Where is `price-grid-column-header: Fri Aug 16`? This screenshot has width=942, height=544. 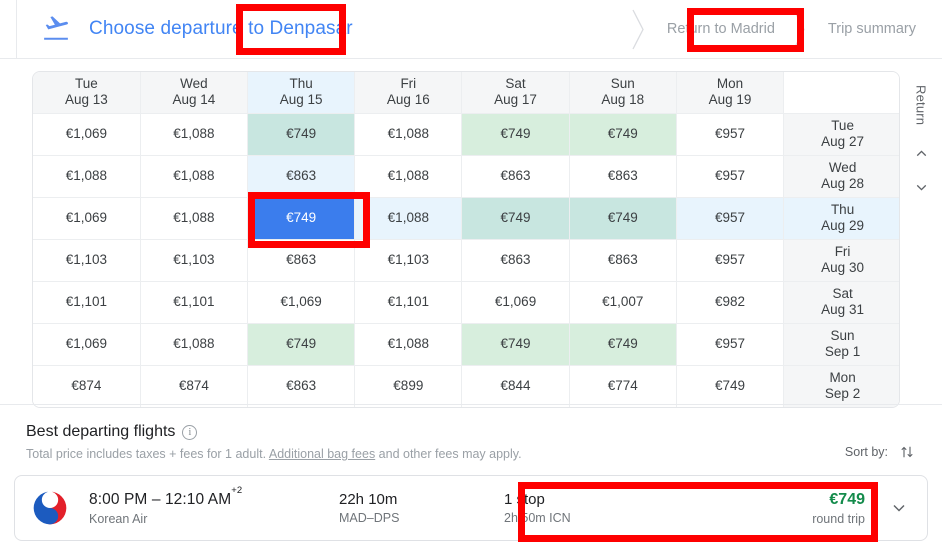
price-grid-column-header: Fri Aug 16 is located at coordinates (408, 93).